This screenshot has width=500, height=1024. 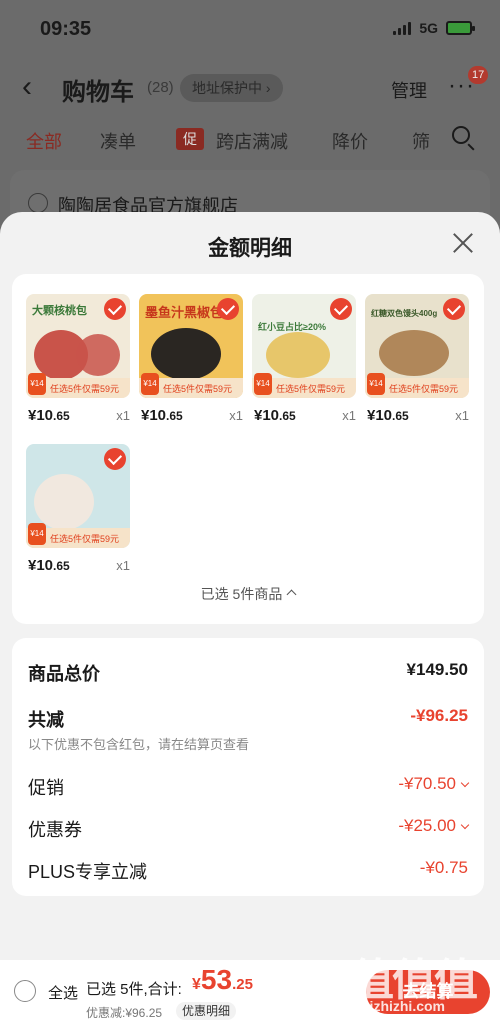 What do you see at coordinates (427, 783) in the screenshot?
I see `promo-value: -¥70.50` at bounding box center [427, 783].